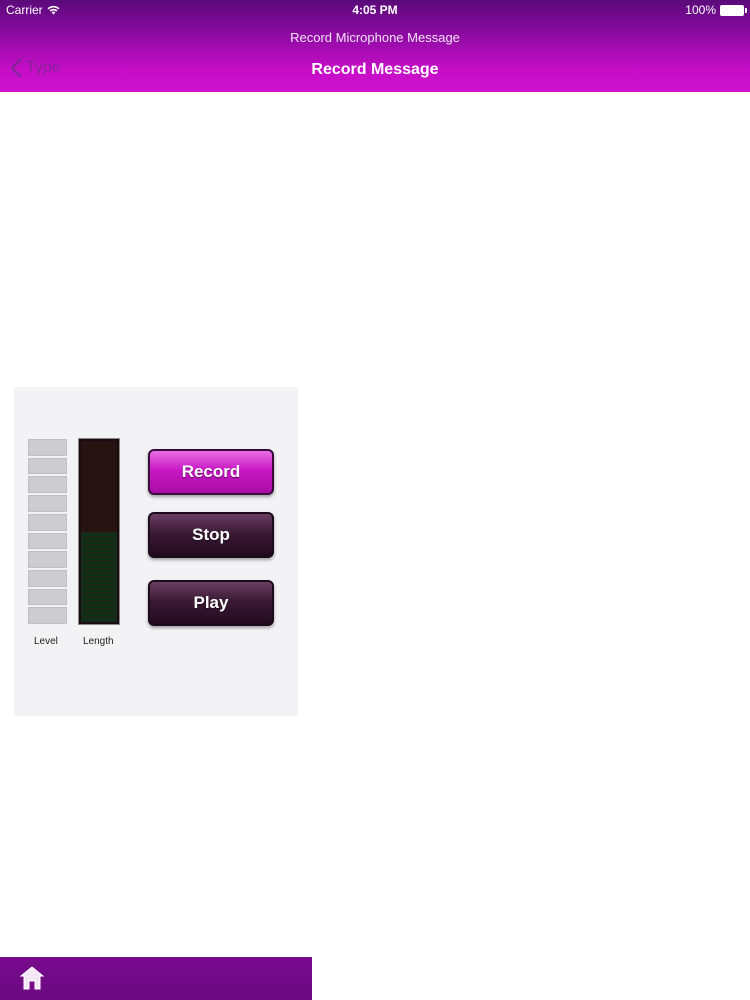 Image resolution: width=750 pixels, height=1000 pixels. I want to click on recorder-panel: Level Length Record Stop Play, so click(156, 551).